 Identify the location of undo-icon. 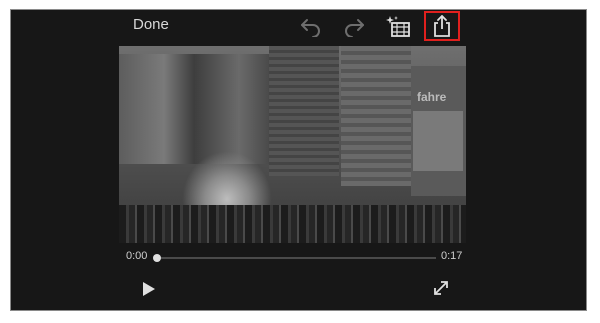
(310, 28).